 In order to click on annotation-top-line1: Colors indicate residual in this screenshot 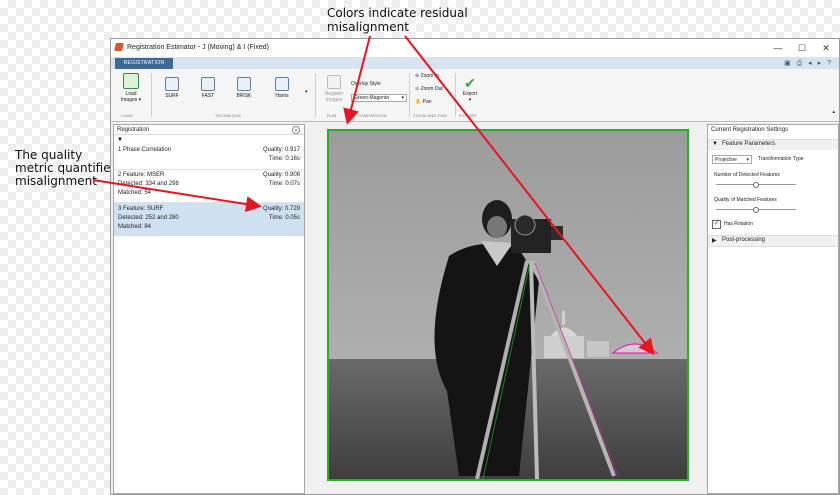, I will do `click(397, 13)`.